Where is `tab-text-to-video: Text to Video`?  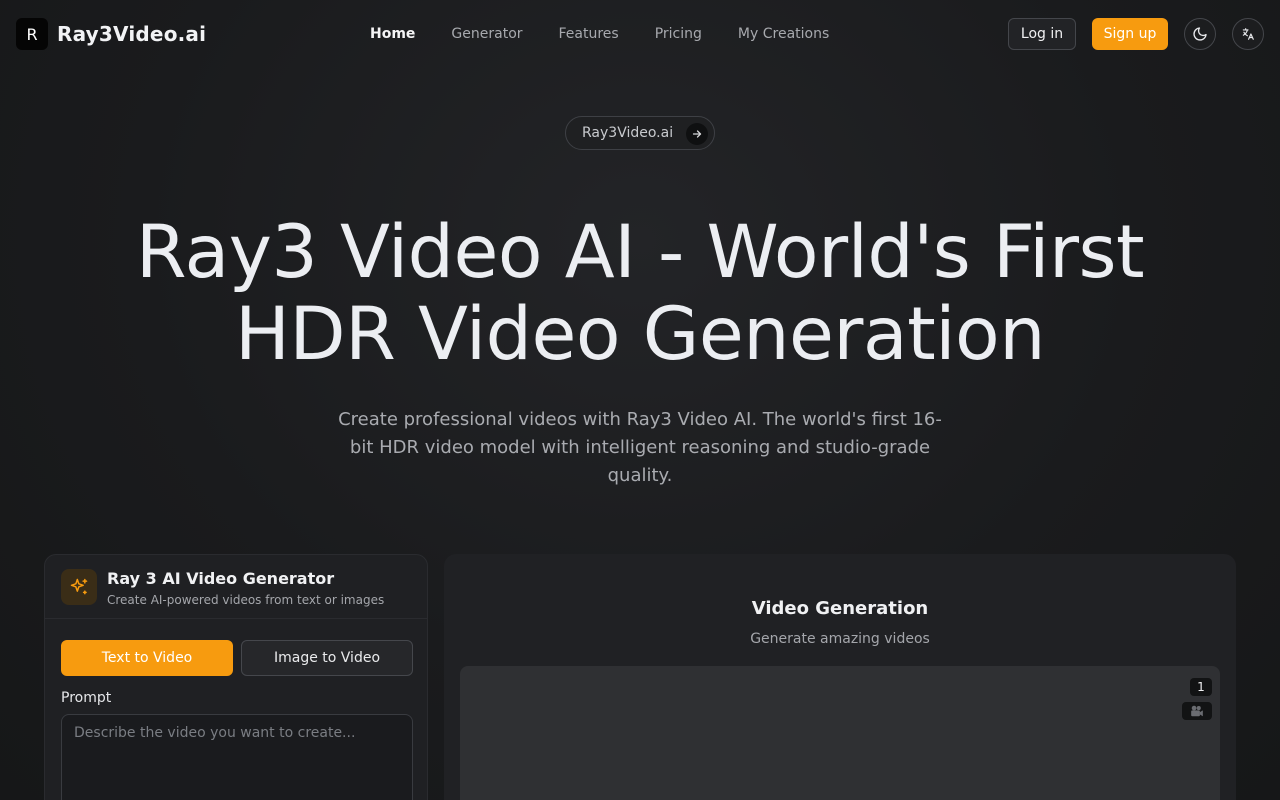
tab-text-to-video: Text to Video is located at coordinates (147, 658).